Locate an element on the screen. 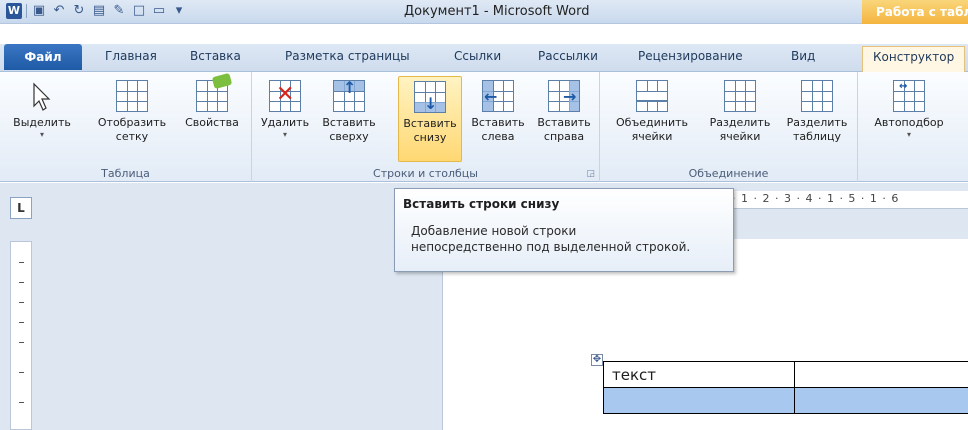 Image resolution: width=968 pixels, height=430 pixels. group-merge-label: Объединение is located at coordinates (728, 173).